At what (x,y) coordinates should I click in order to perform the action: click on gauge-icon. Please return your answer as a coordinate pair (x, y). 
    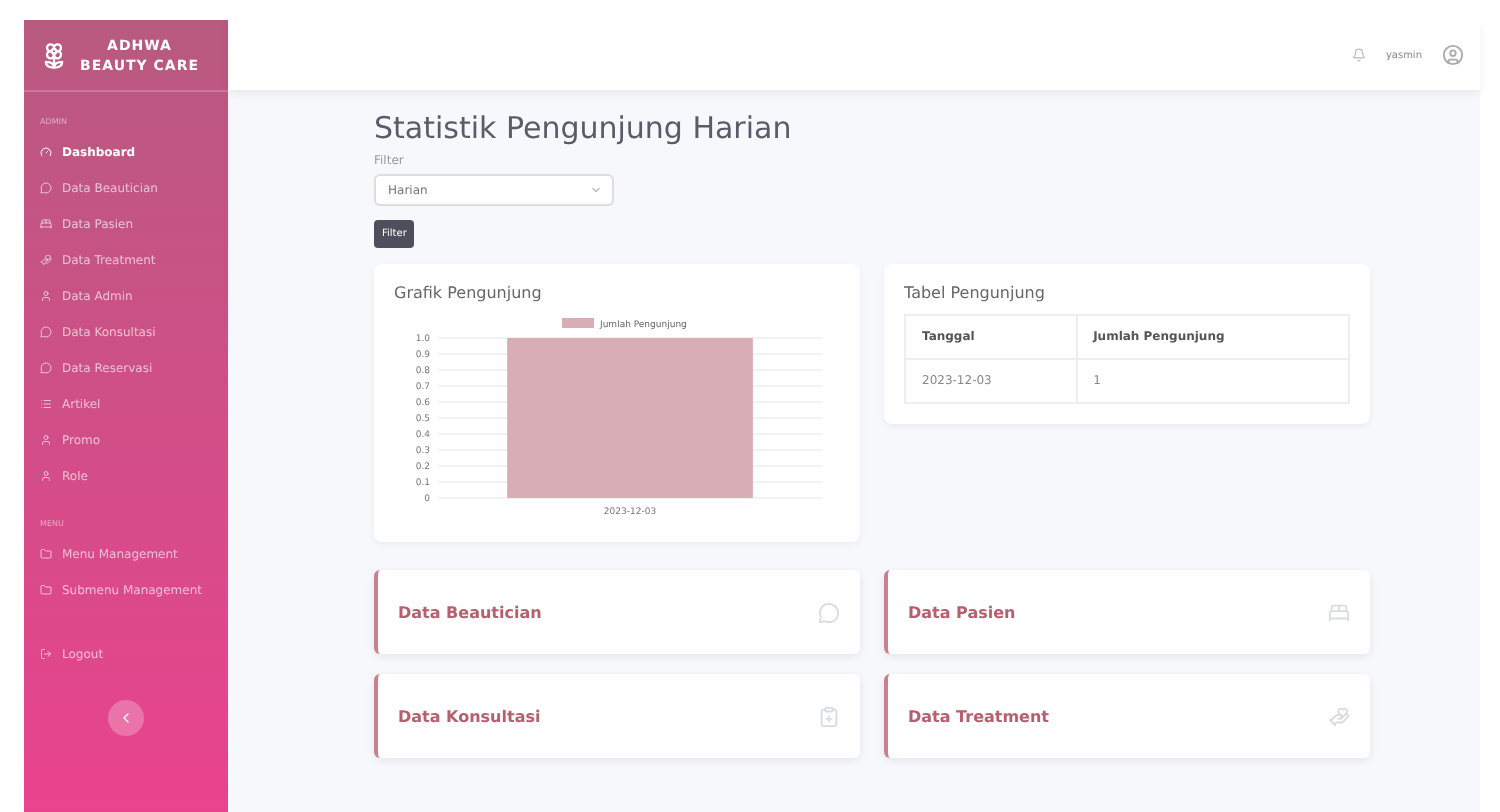
    Looking at the image, I should click on (46, 152).